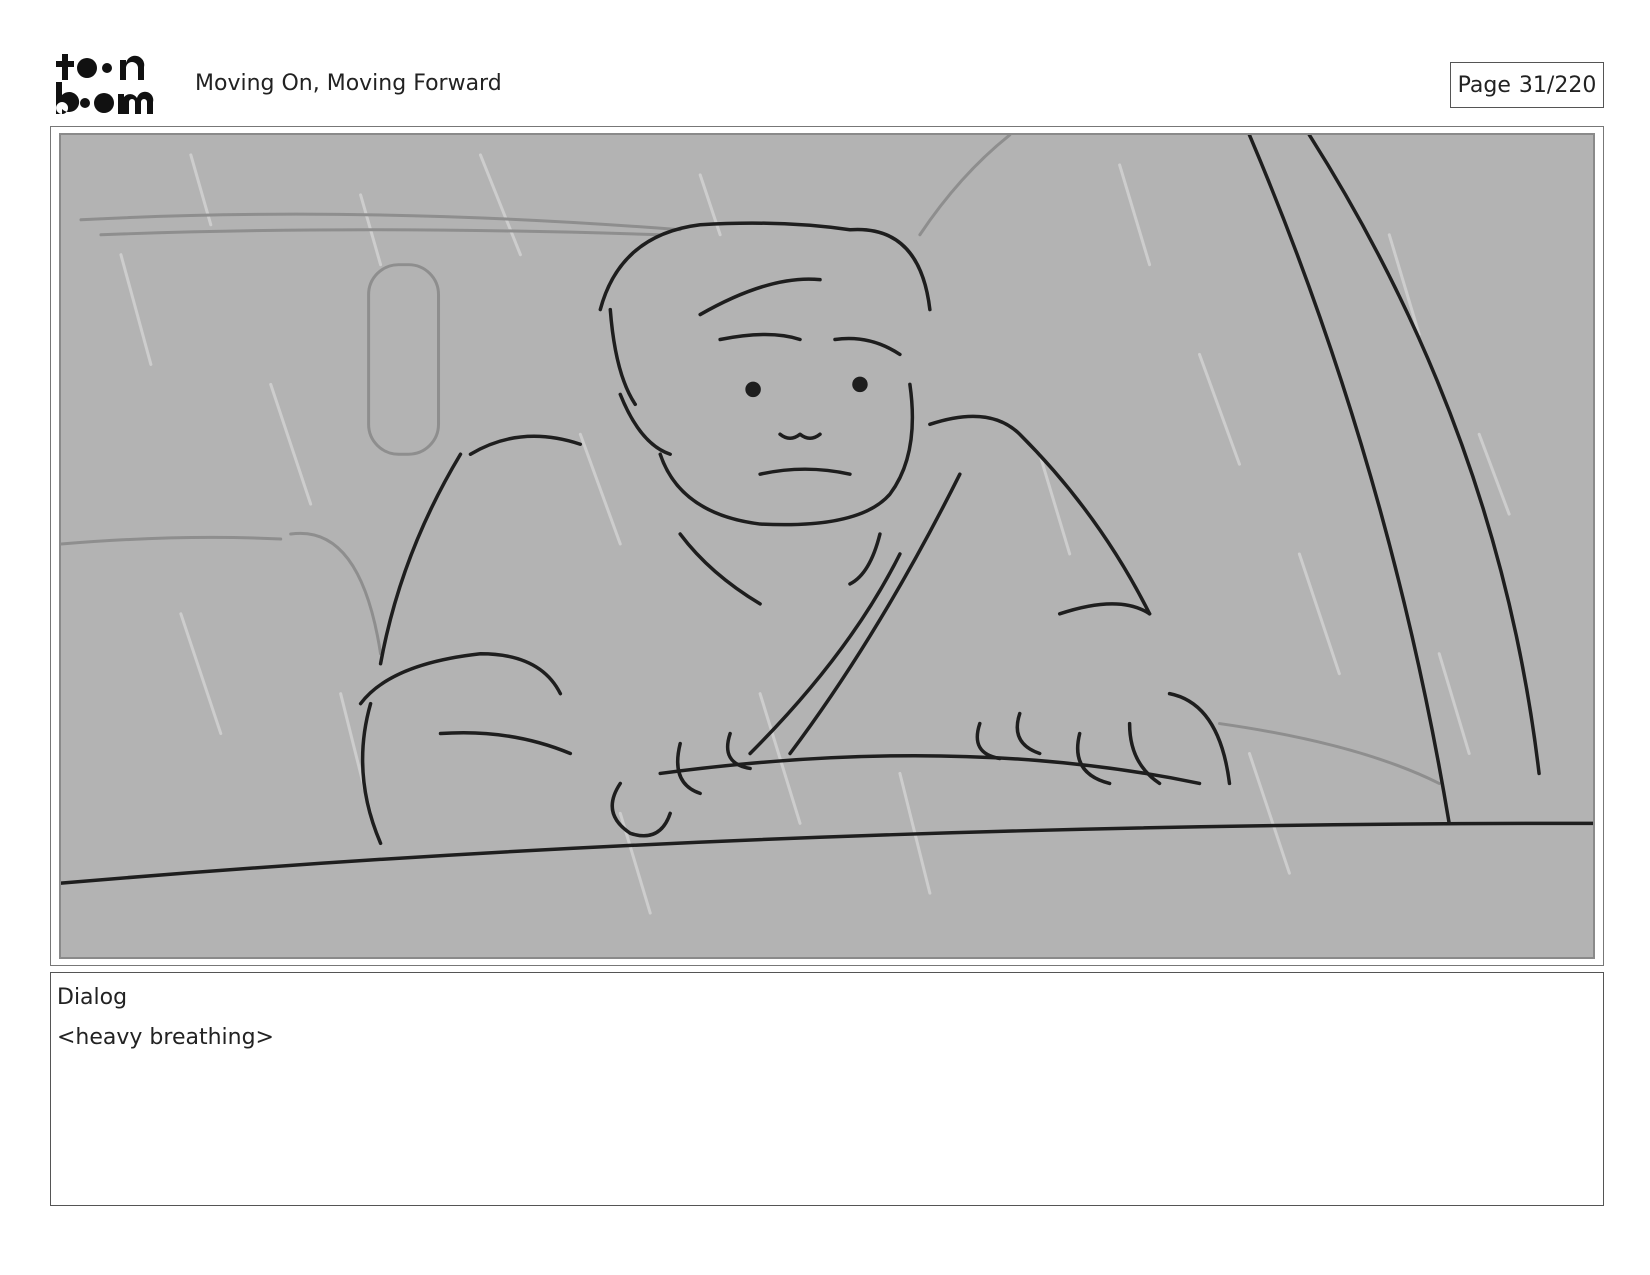 This screenshot has width=1650, height=1275. I want to click on project-title: Moving On, Moving Forward, so click(348, 83).